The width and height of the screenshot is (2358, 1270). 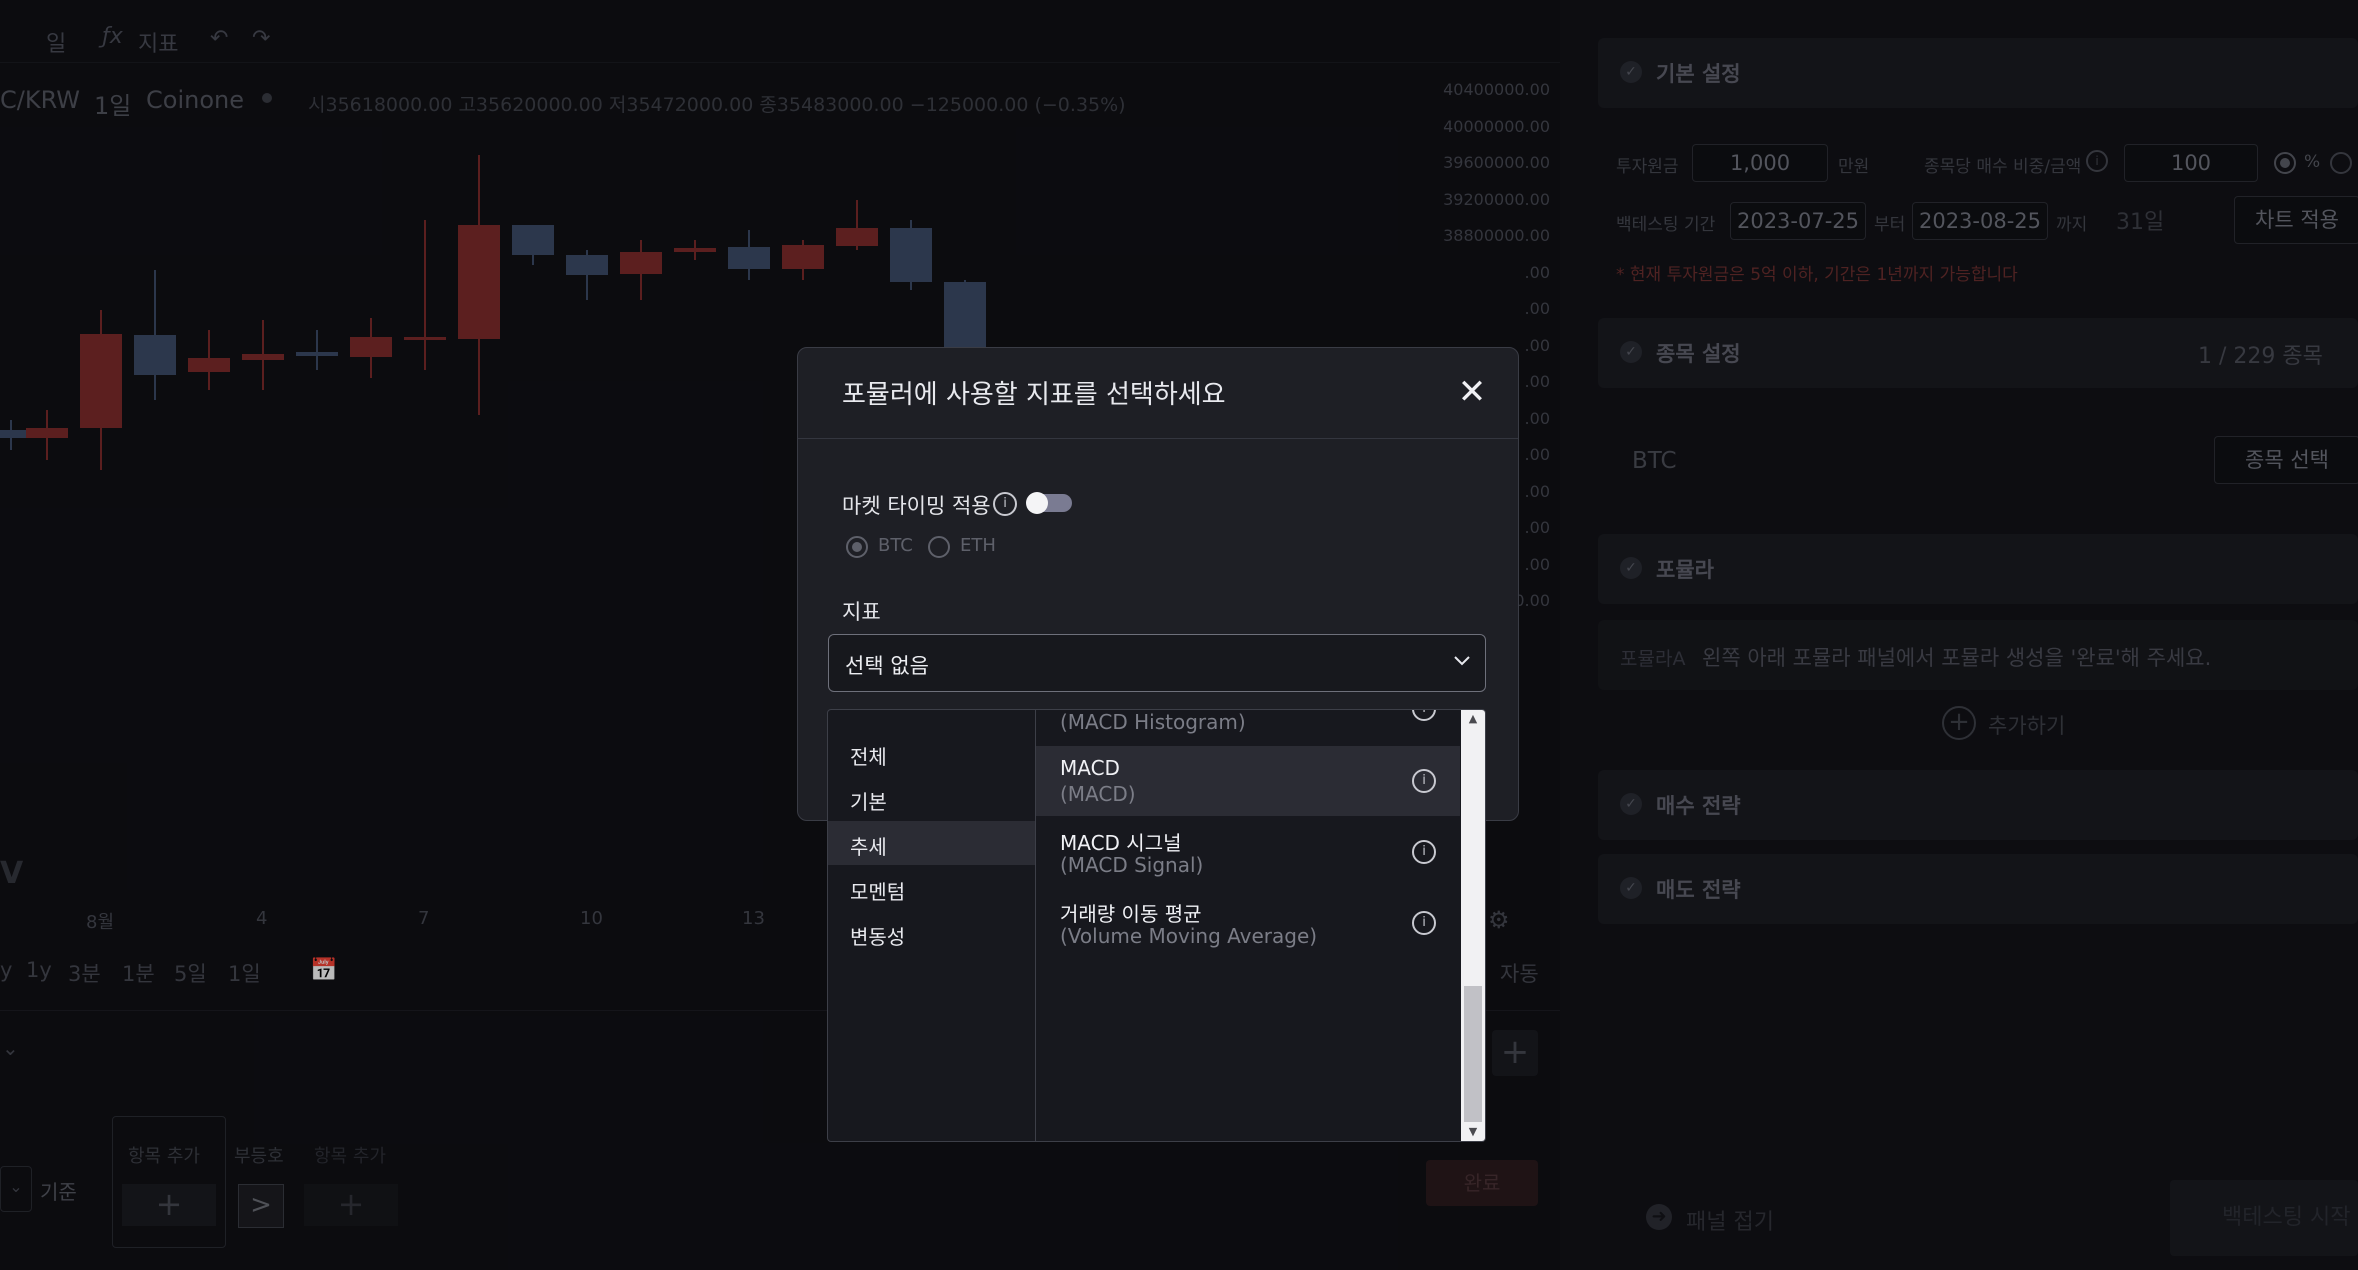 What do you see at coordinates (1153, 722) in the screenshot?
I see `indicator-subtitle: (MACD Histogram)` at bounding box center [1153, 722].